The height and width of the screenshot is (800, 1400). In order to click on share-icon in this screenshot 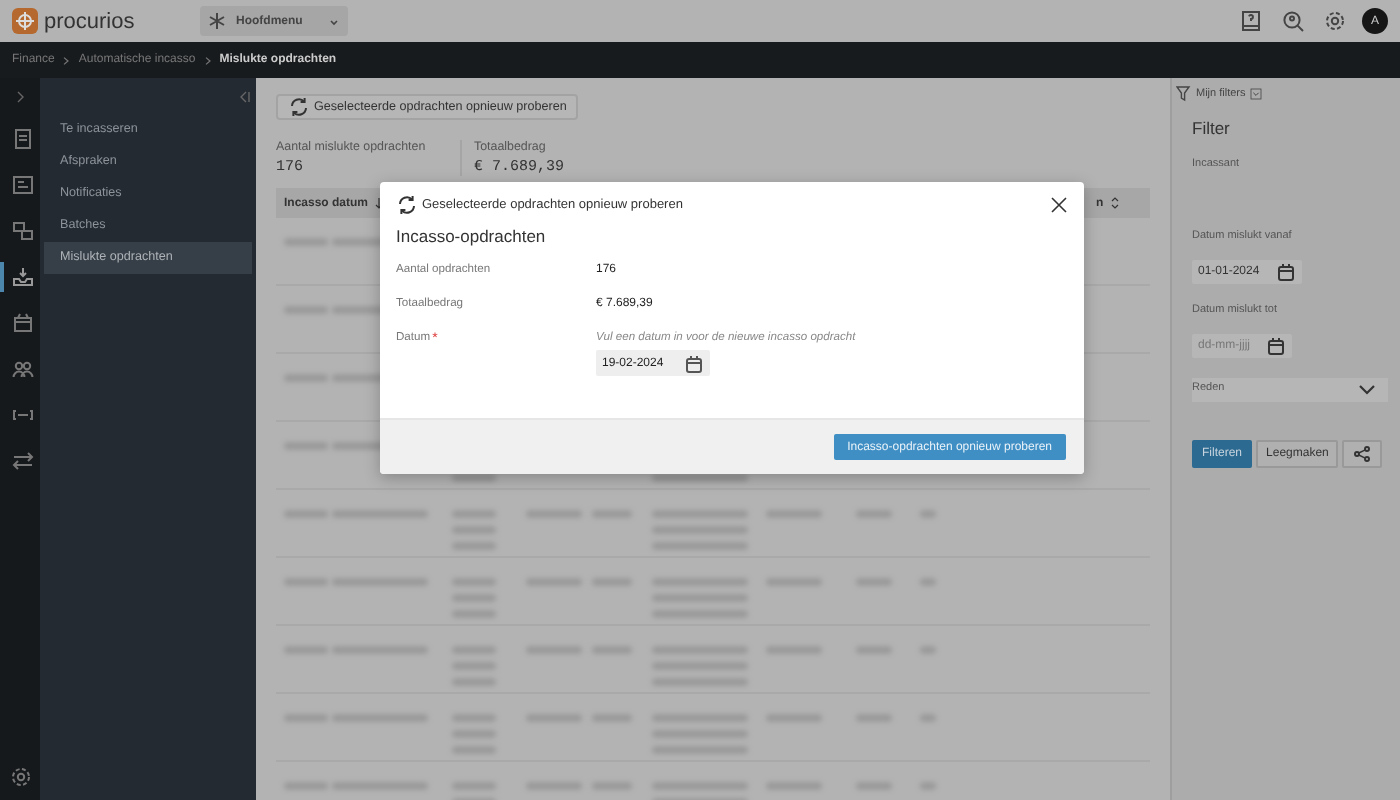, I will do `click(1362, 454)`.